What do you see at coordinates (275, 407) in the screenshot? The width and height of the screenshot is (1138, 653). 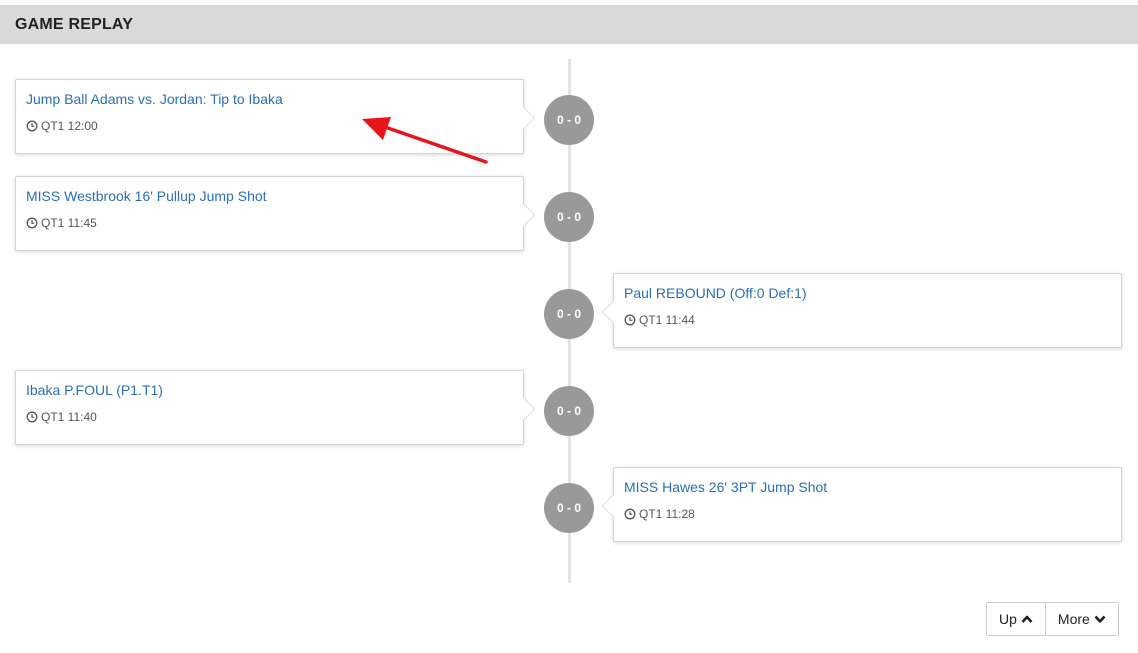 I see `event-card: Ibaka P.FOUL (P1.T1) QT1 11:40` at bounding box center [275, 407].